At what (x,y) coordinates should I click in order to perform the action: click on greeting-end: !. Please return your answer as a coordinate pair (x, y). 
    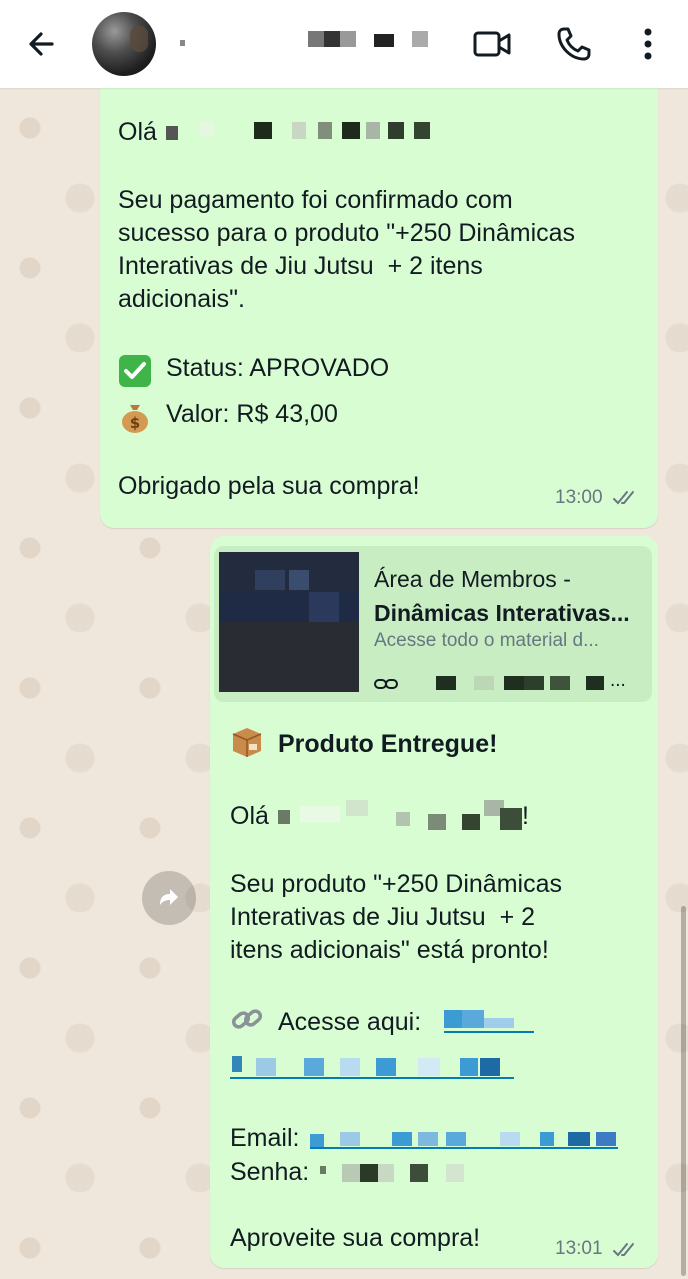
    Looking at the image, I should click on (525, 816).